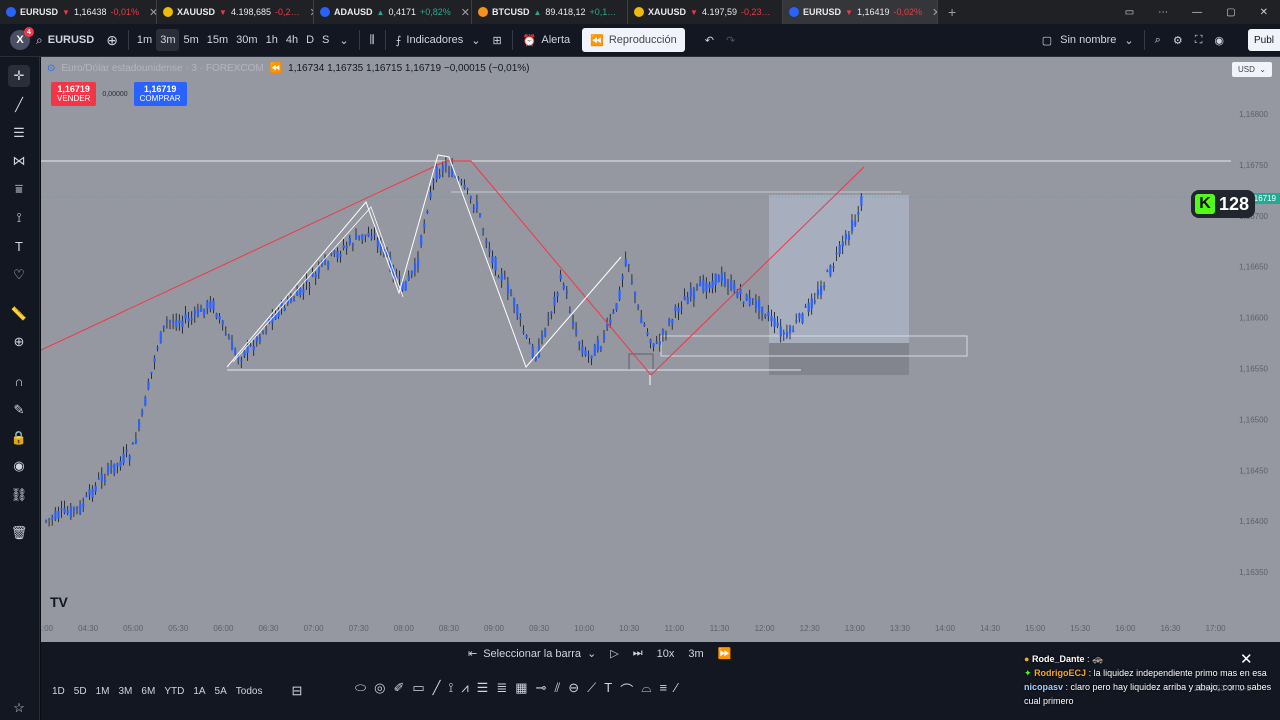 This screenshot has width=1280, height=720. Describe the element at coordinates (1263, 40) in the screenshot. I see `publish-button: Publ` at that location.